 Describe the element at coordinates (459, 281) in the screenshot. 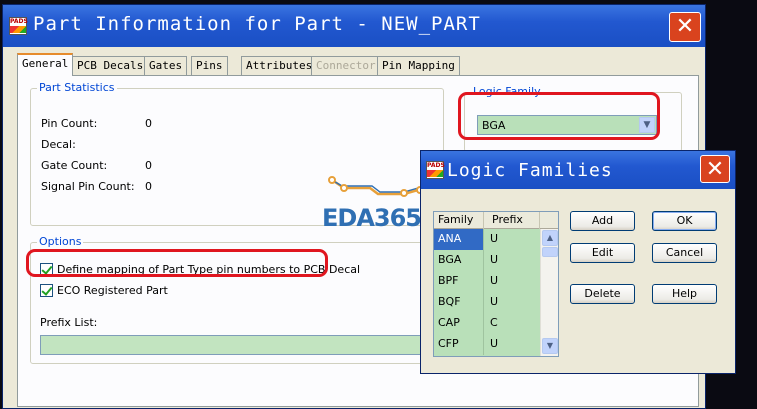

I see `family-cell: BPF` at that location.